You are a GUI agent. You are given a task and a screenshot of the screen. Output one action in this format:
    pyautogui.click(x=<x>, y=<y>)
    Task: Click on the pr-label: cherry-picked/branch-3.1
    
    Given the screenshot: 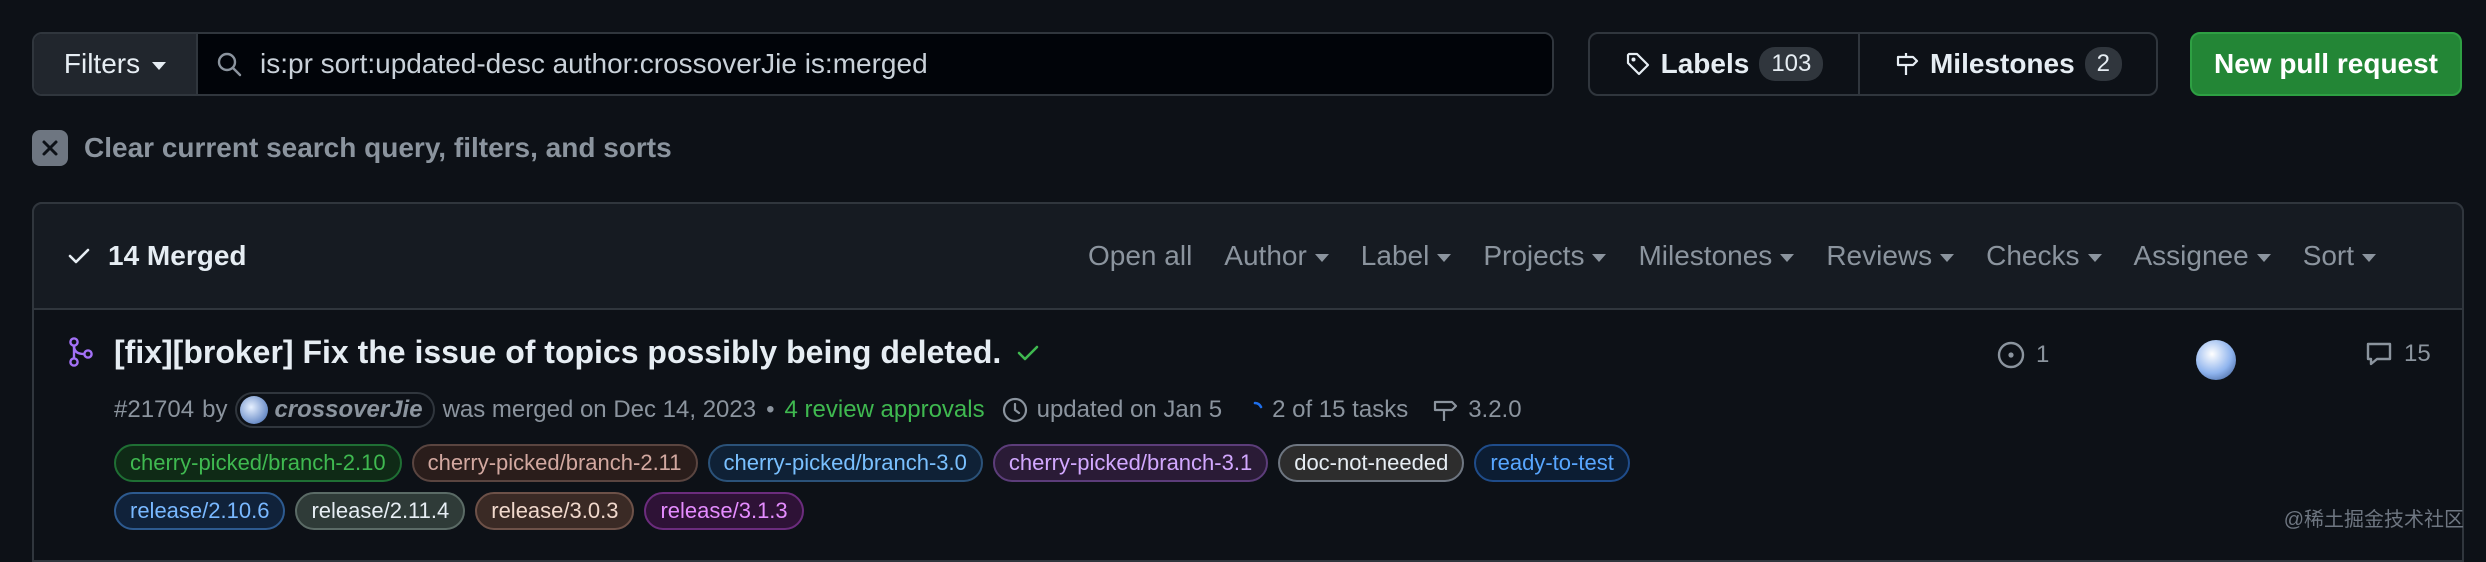 What is the action you would take?
    pyautogui.click(x=1130, y=463)
    